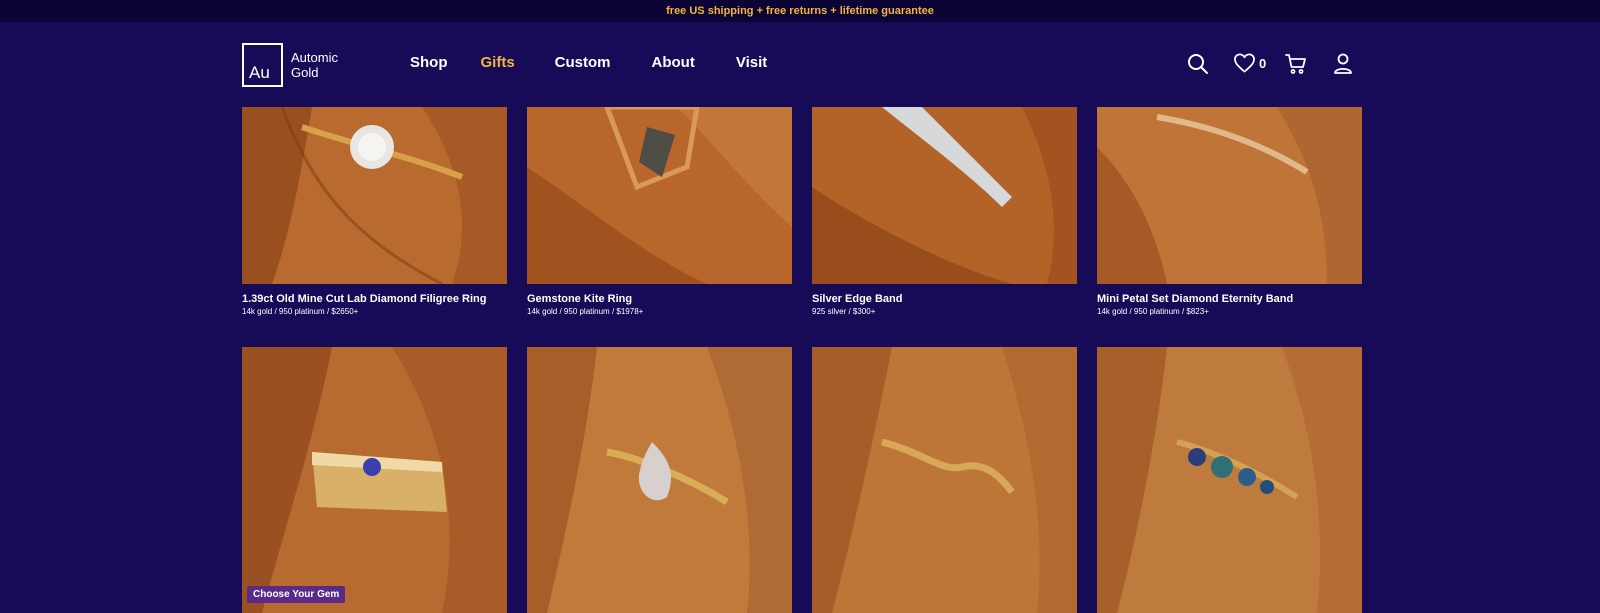  What do you see at coordinates (296, 594) in the screenshot?
I see `choose-your-gem-badge: Choose Your Gem` at bounding box center [296, 594].